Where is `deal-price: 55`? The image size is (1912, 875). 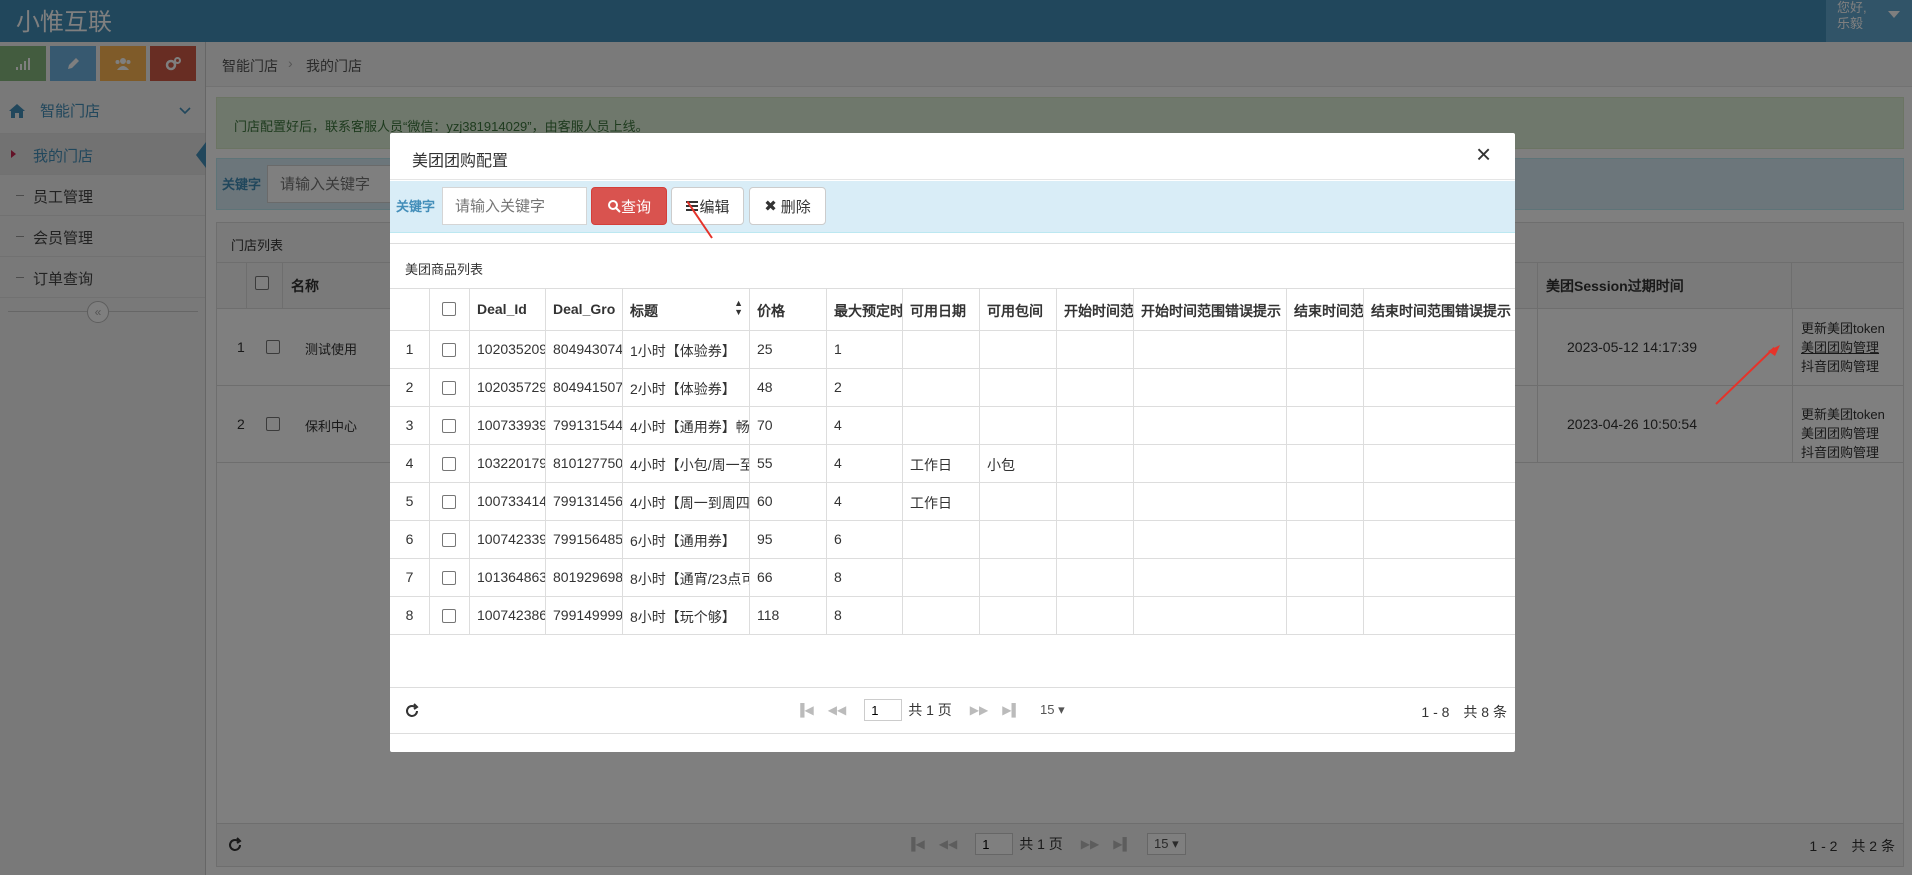
deal-price: 55 is located at coordinates (788, 464).